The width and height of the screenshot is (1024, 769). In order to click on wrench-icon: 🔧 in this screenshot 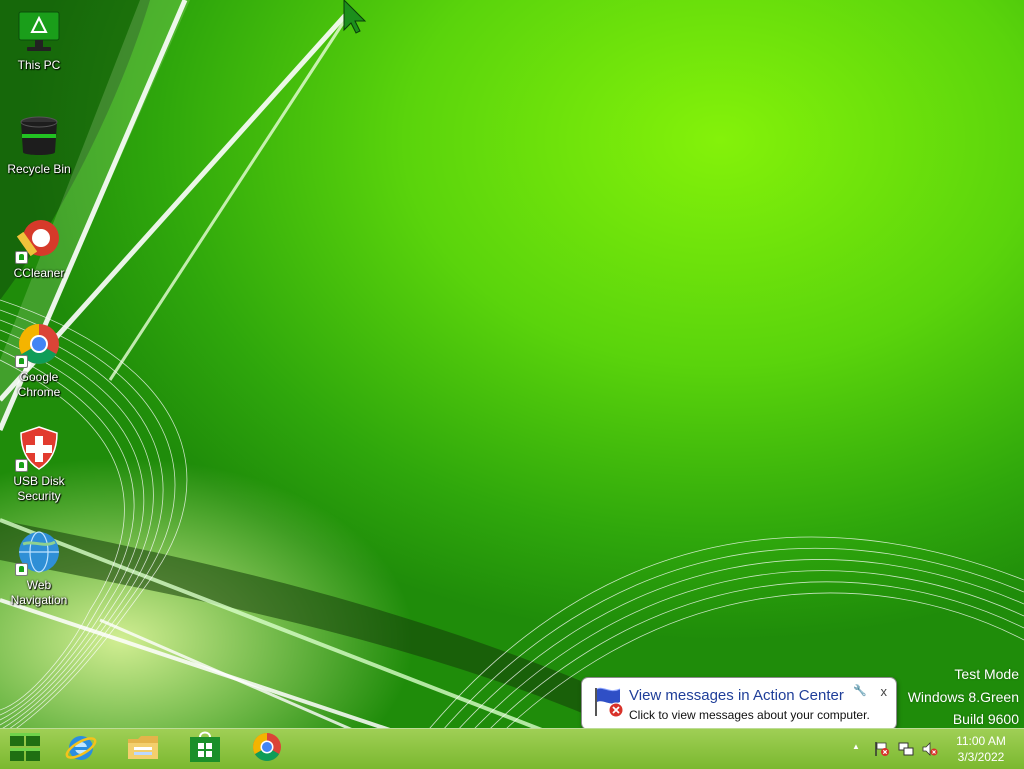, I will do `click(860, 690)`.